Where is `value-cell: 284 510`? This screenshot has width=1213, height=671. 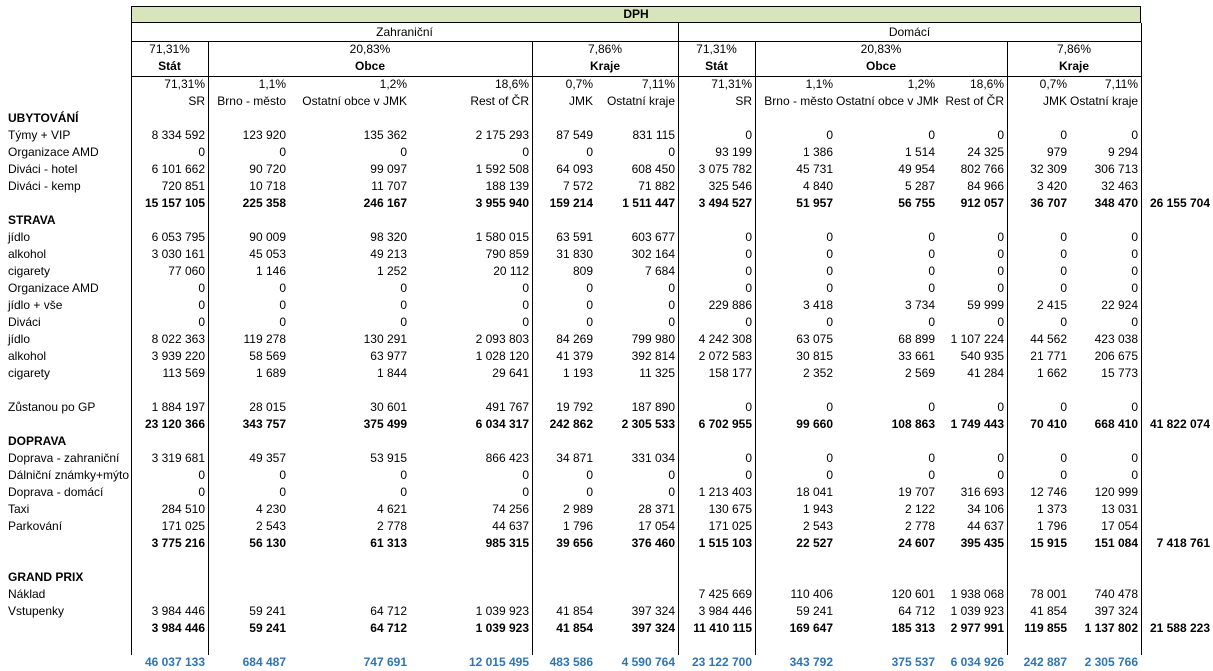
value-cell: 284 510 is located at coordinates (169, 509).